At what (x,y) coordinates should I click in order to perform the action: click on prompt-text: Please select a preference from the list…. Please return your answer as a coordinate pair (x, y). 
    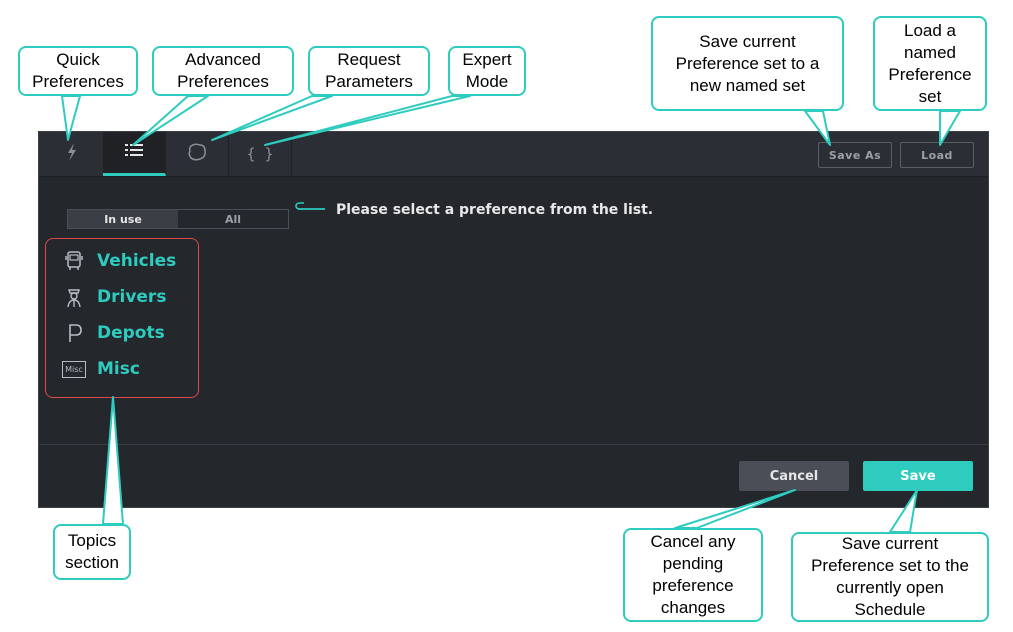
    Looking at the image, I should click on (495, 210).